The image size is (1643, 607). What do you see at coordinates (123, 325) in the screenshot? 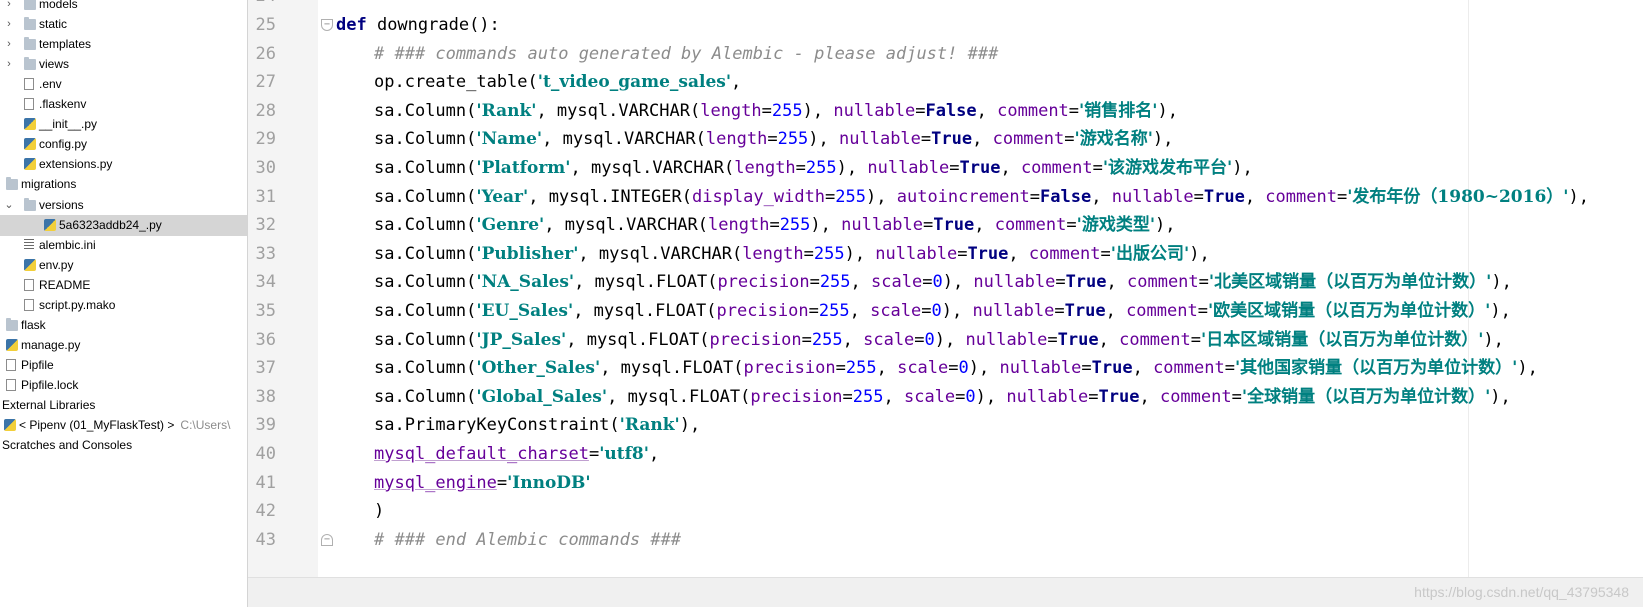
I see `tree-item: flask` at bounding box center [123, 325].